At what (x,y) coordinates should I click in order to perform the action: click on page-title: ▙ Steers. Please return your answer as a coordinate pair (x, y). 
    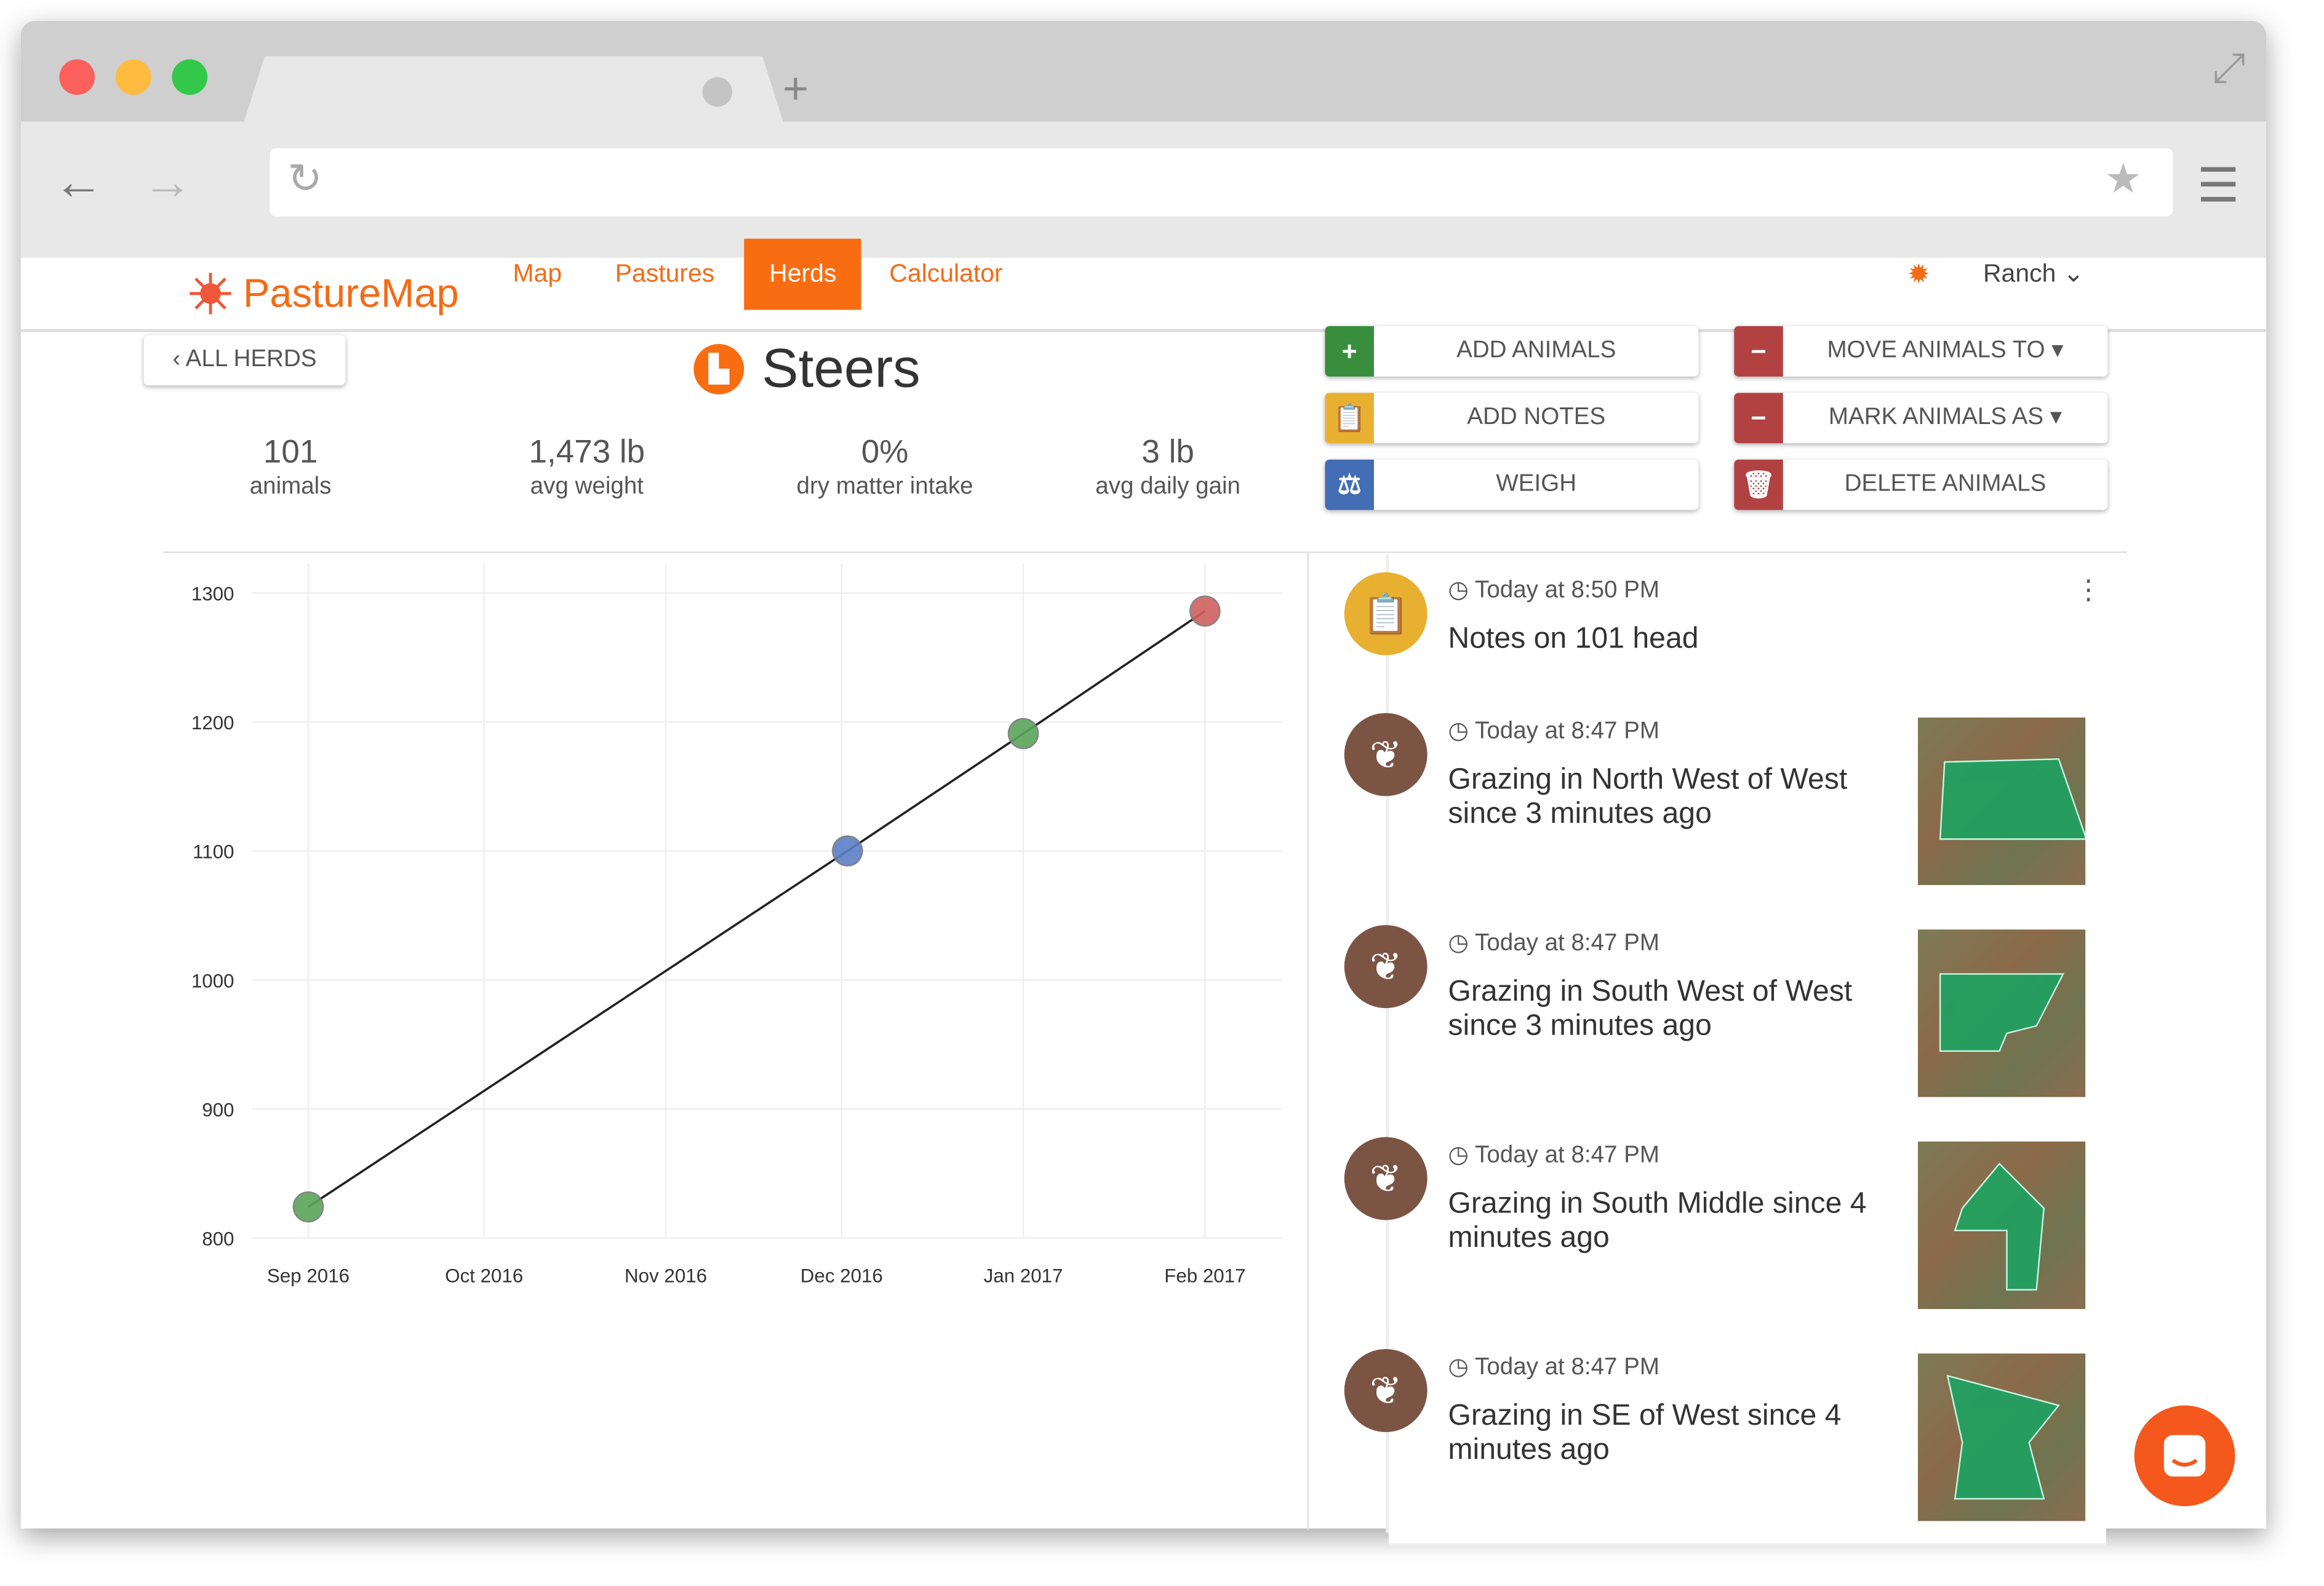
    Looking at the image, I should click on (806, 369).